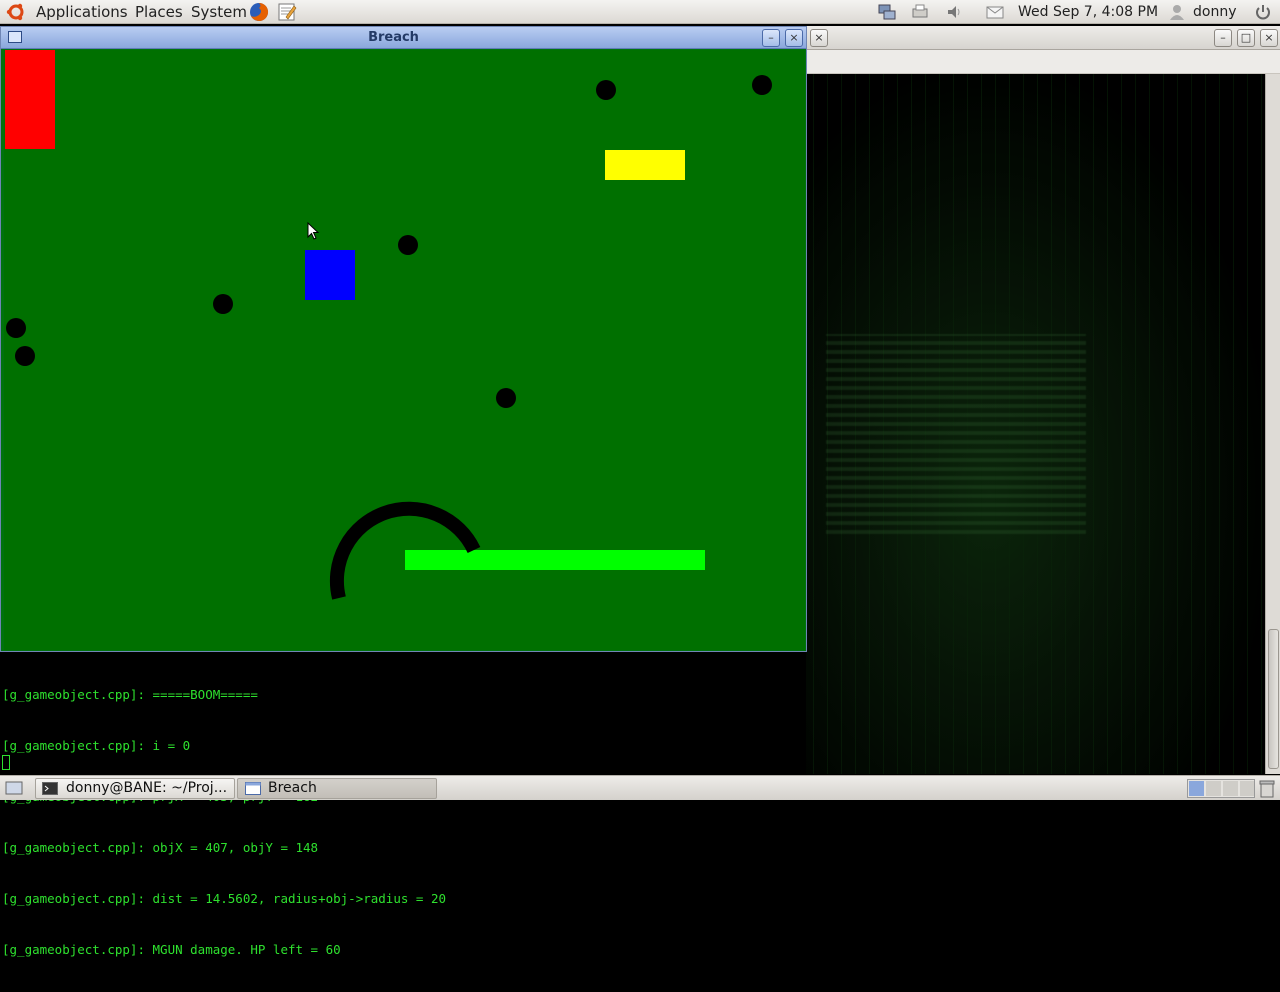 The width and height of the screenshot is (1280, 992). I want to click on terminal-cursor, so click(6, 762).